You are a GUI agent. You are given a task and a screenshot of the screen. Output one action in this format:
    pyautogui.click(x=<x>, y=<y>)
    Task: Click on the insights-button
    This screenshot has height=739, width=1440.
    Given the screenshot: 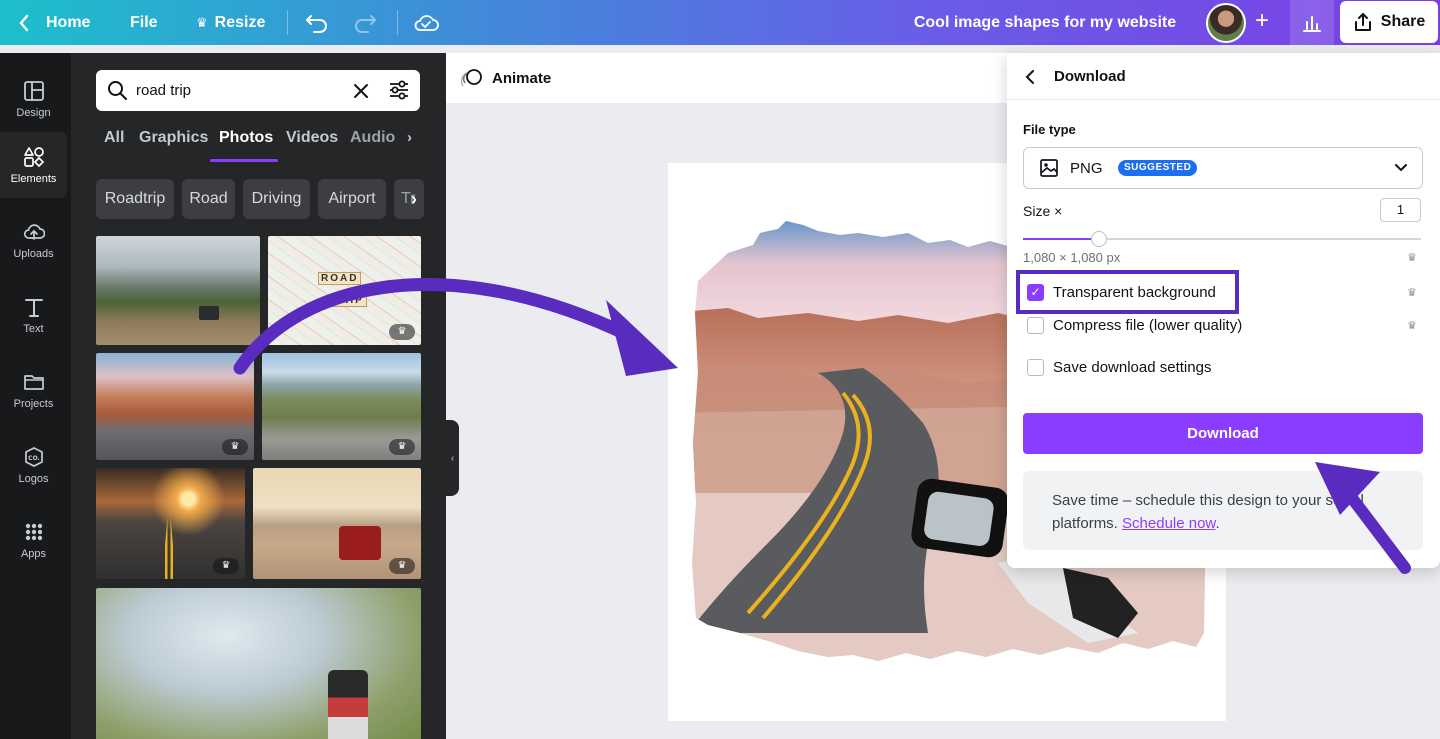 What is the action you would take?
    pyautogui.click(x=1312, y=22)
    